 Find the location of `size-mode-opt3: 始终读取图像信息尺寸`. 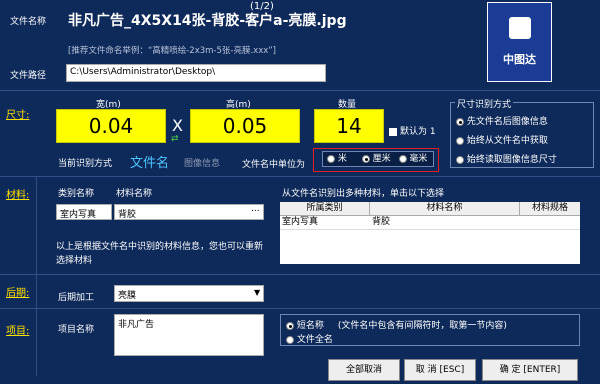

size-mode-opt3: 始终读取图像信息尺寸 is located at coordinates (506, 158).